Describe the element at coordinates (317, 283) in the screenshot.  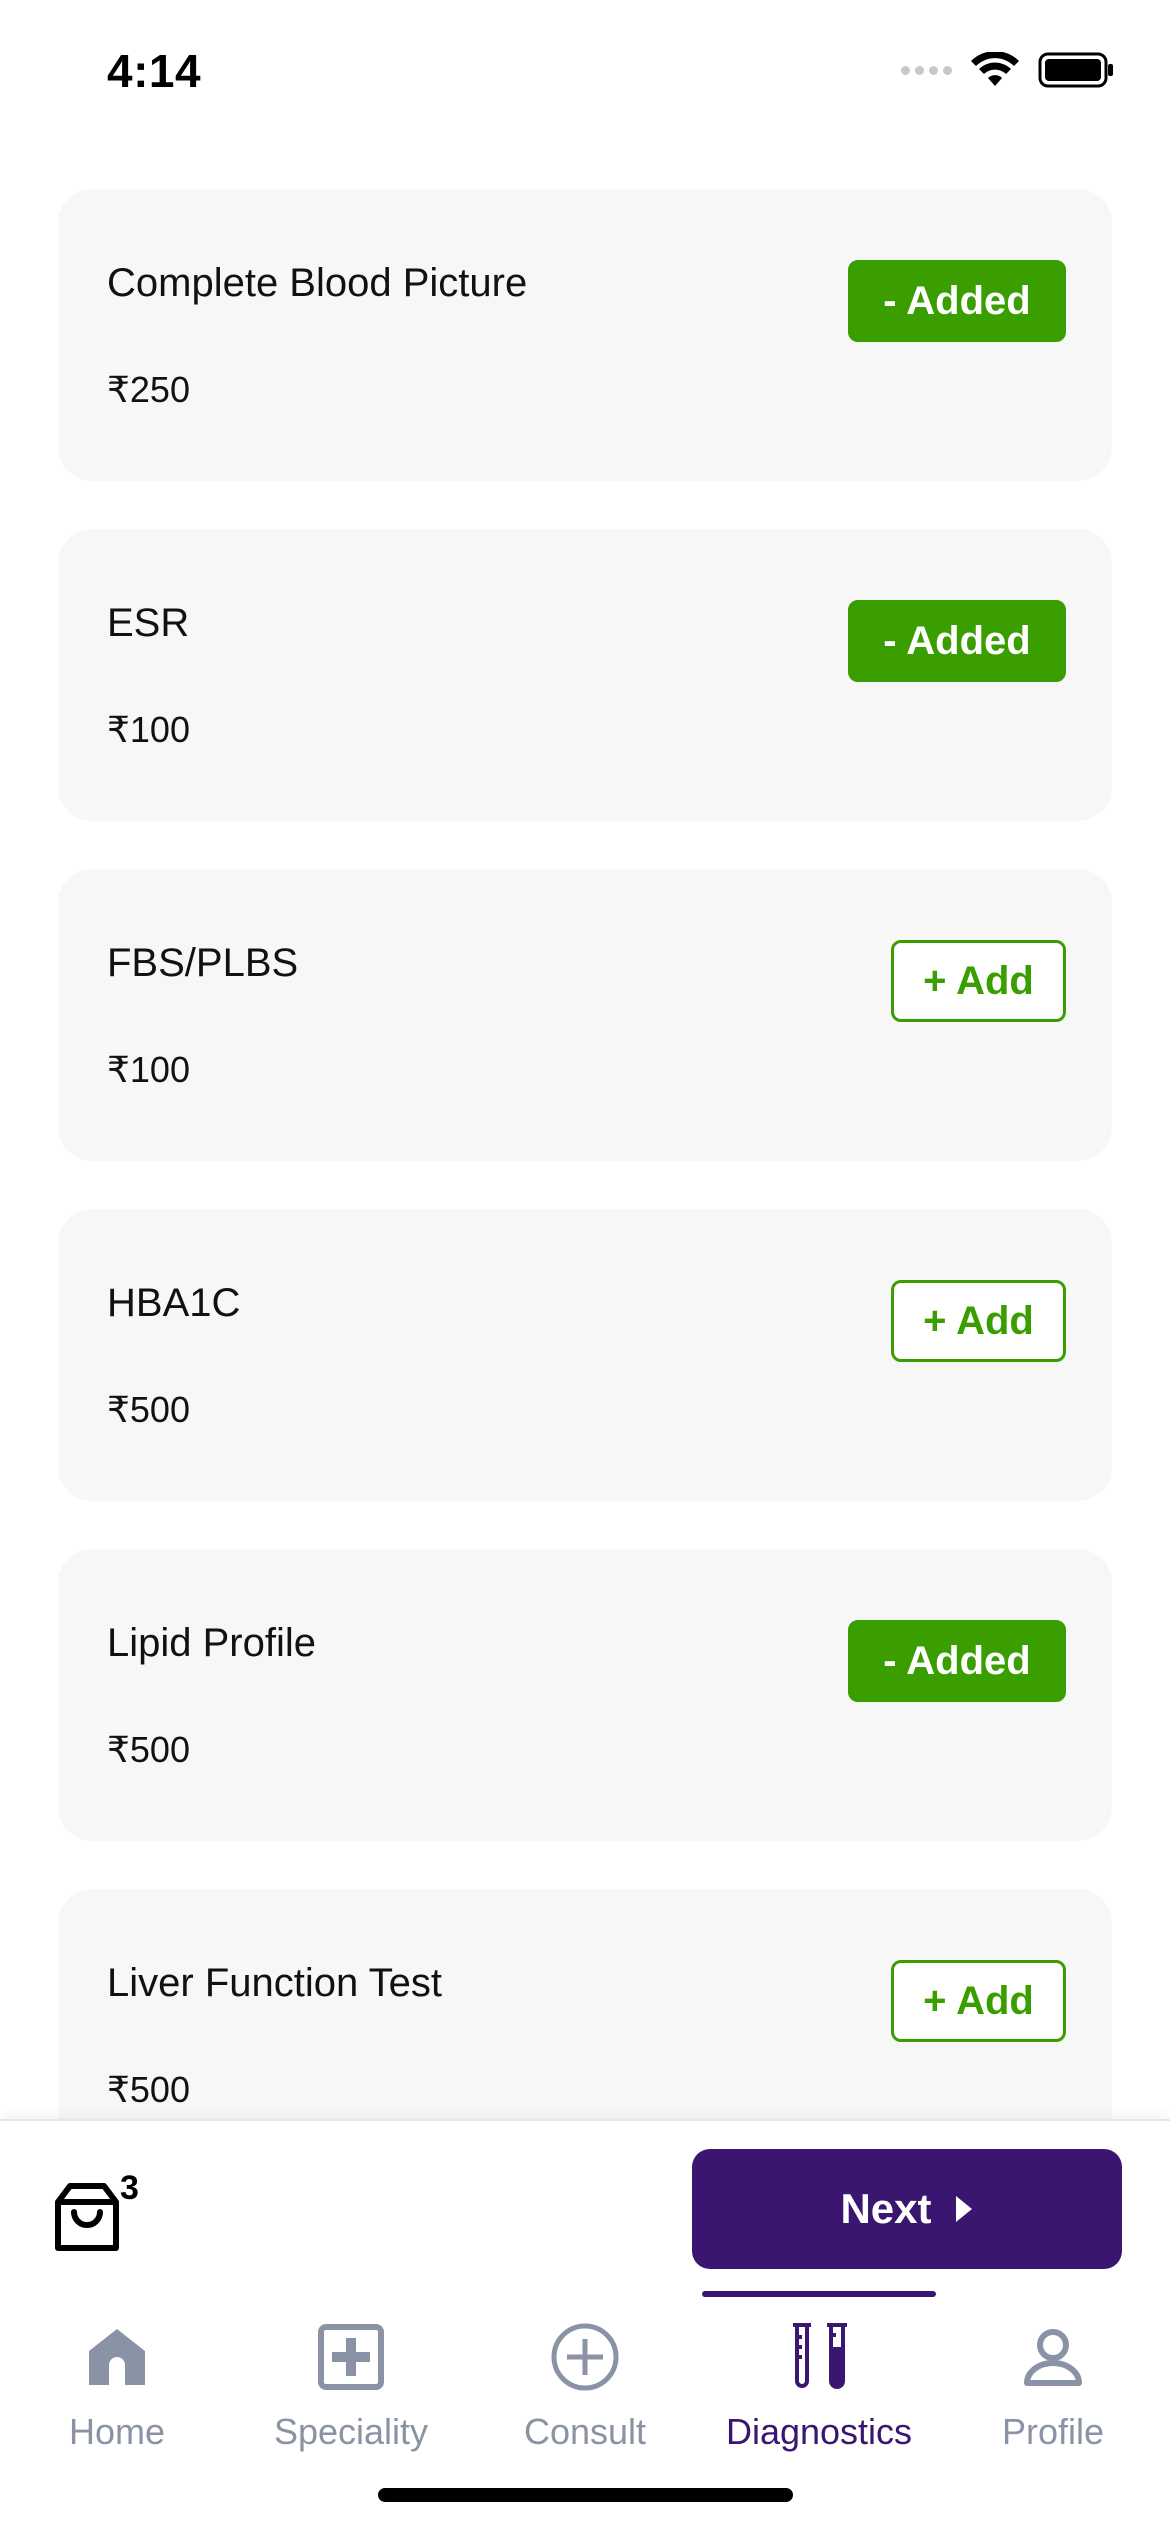
I see `test-name: Complete Blood Picture` at that location.